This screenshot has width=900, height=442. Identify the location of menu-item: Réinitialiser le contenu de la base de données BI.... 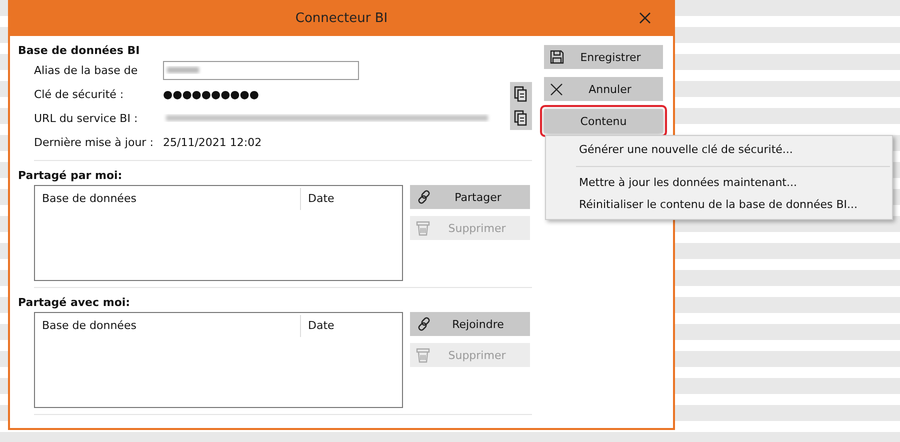
(719, 205).